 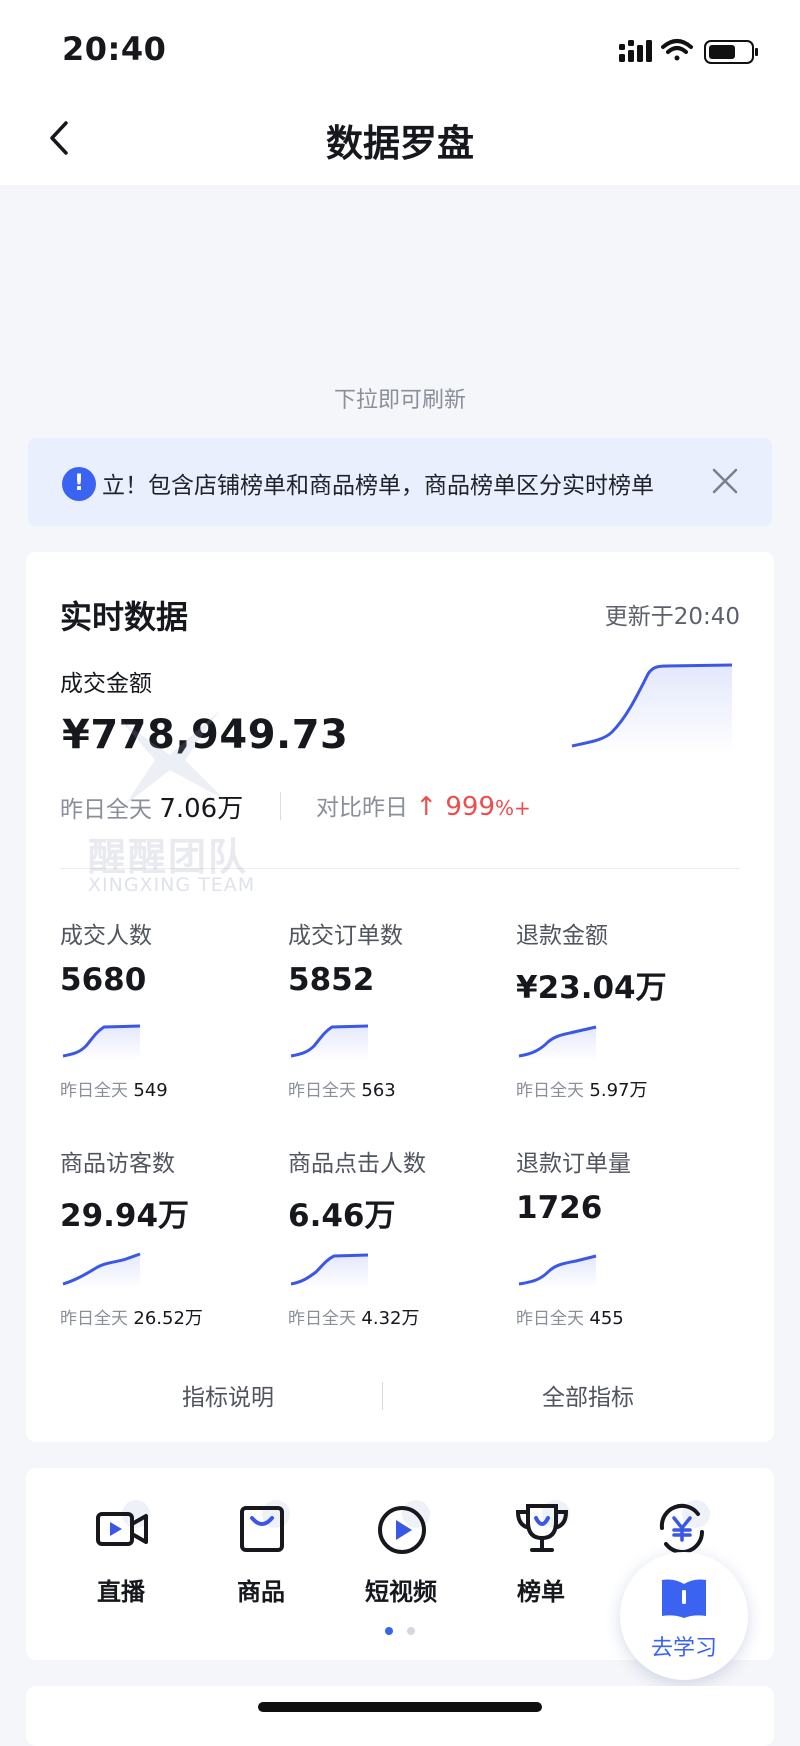 What do you see at coordinates (124, 617) in the screenshot?
I see `card-title: 实时数据` at bounding box center [124, 617].